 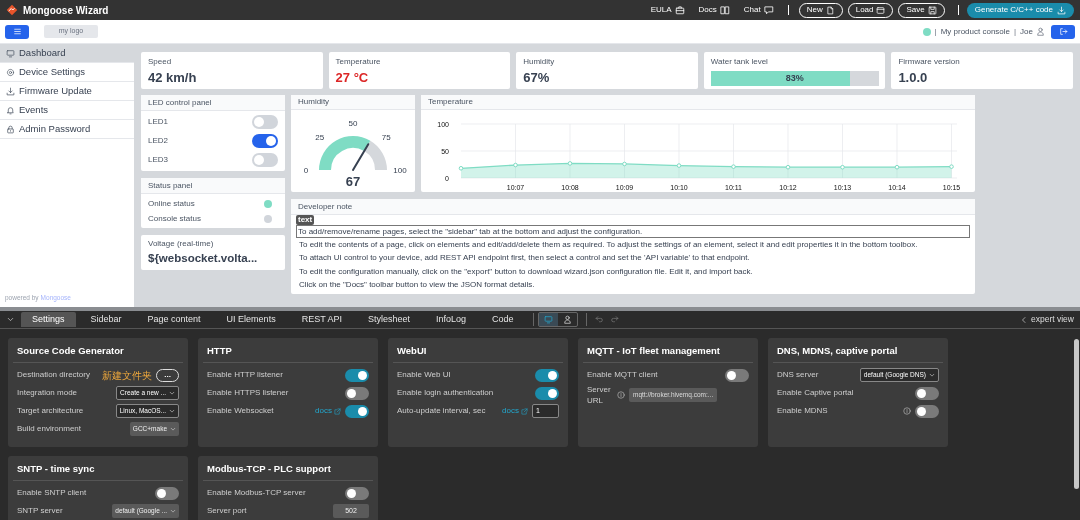 I want to click on card-title: DNS, MDNS, captive portal, so click(x=858, y=354).